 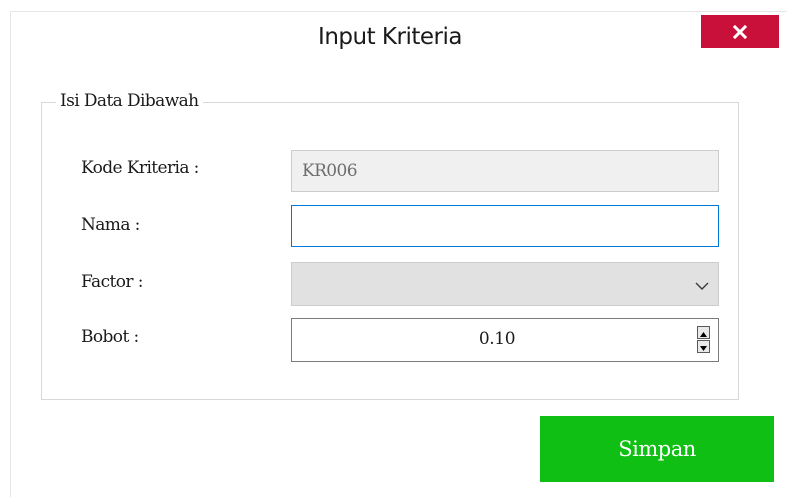 What do you see at coordinates (505, 284) in the screenshot?
I see `factor-select` at bounding box center [505, 284].